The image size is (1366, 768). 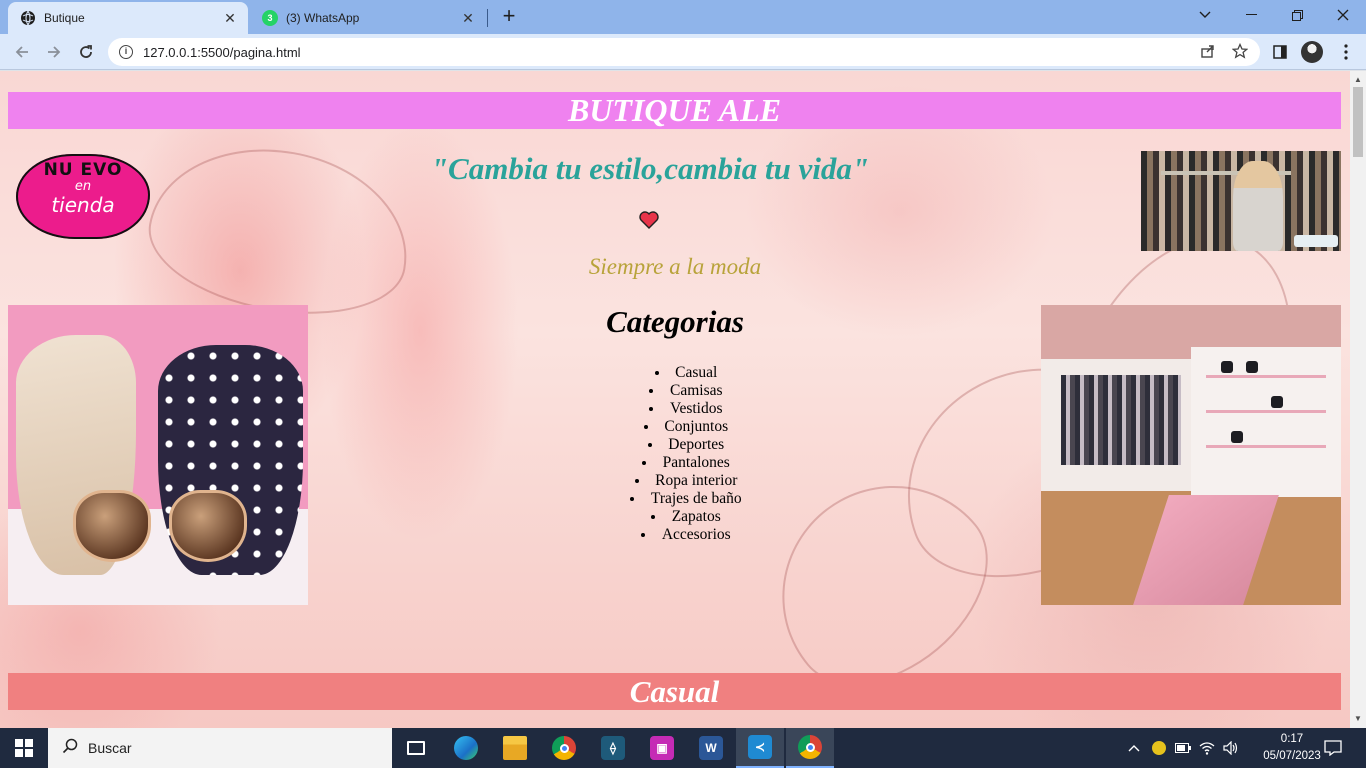 What do you see at coordinates (711, 748) in the screenshot?
I see `word-icon: W` at bounding box center [711, 748].